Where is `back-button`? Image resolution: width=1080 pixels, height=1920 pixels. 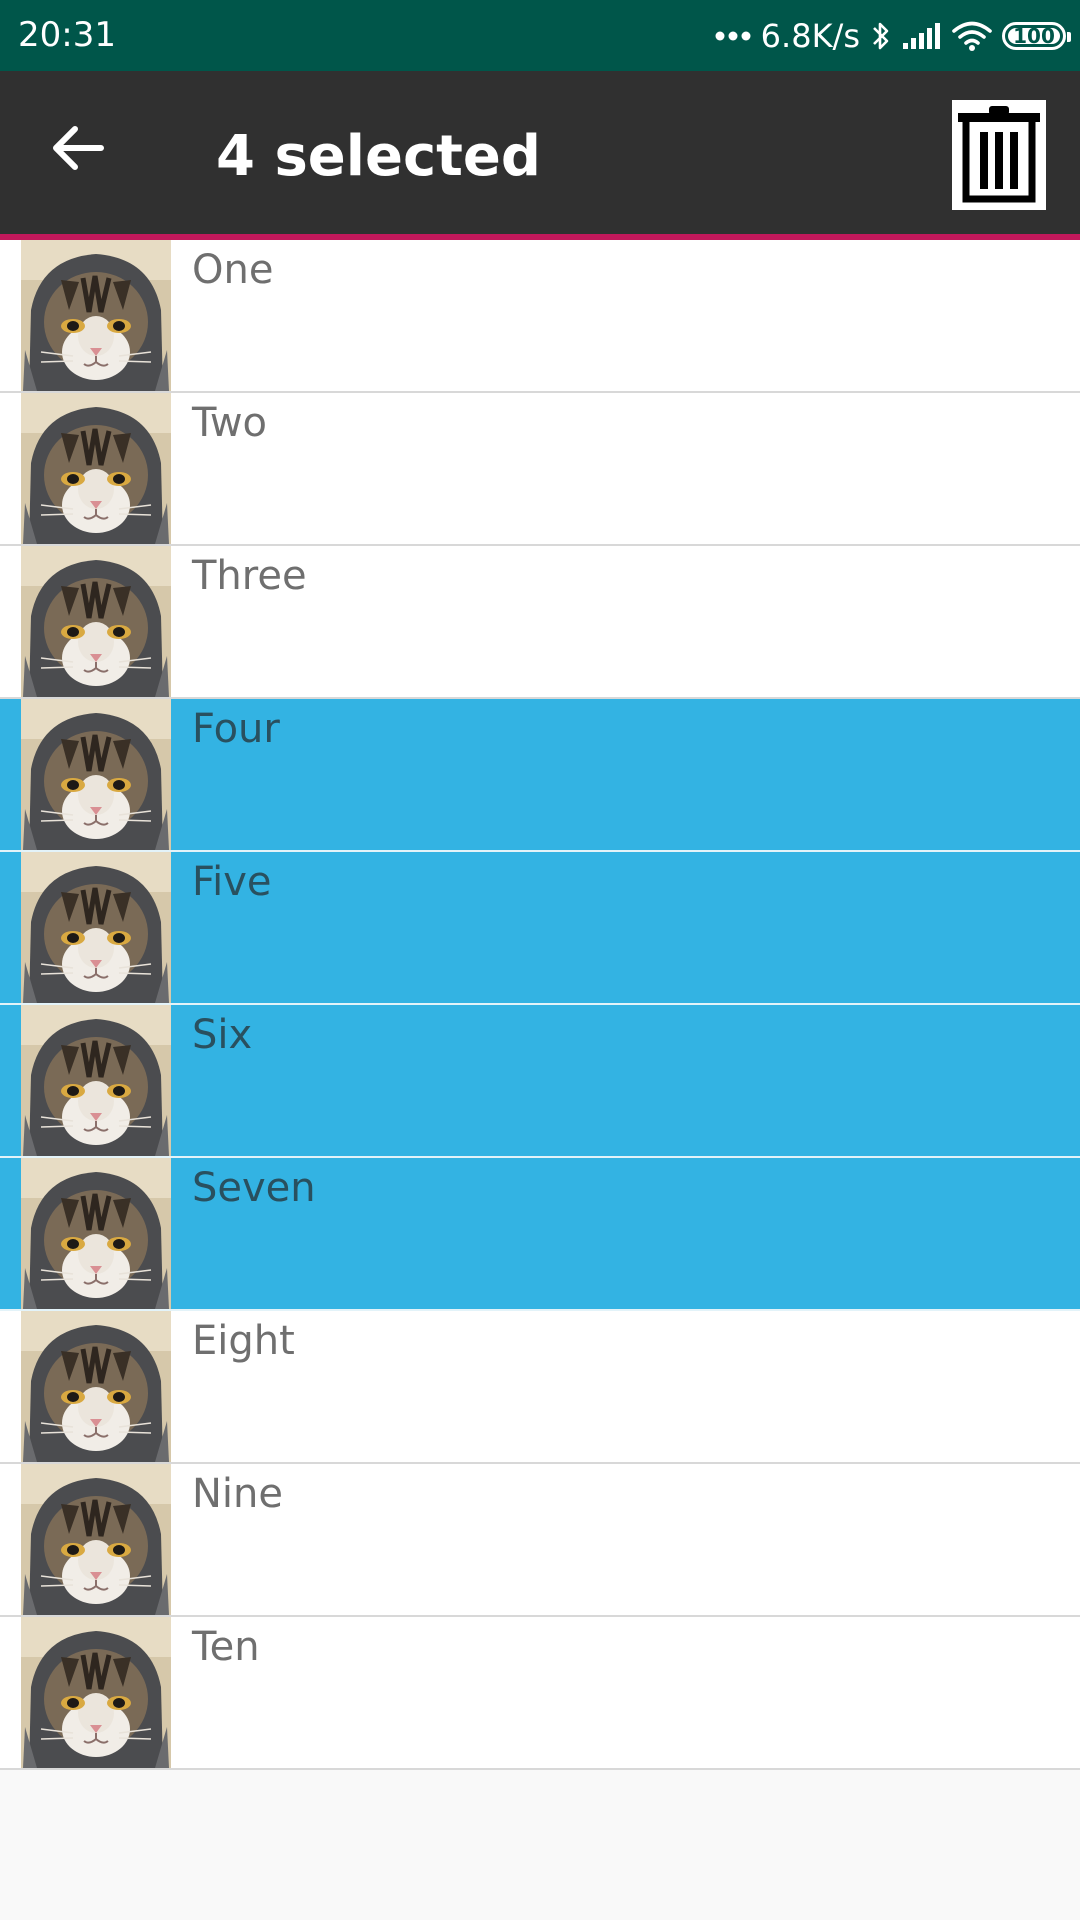
back-button is located at coordinates (78, 148).